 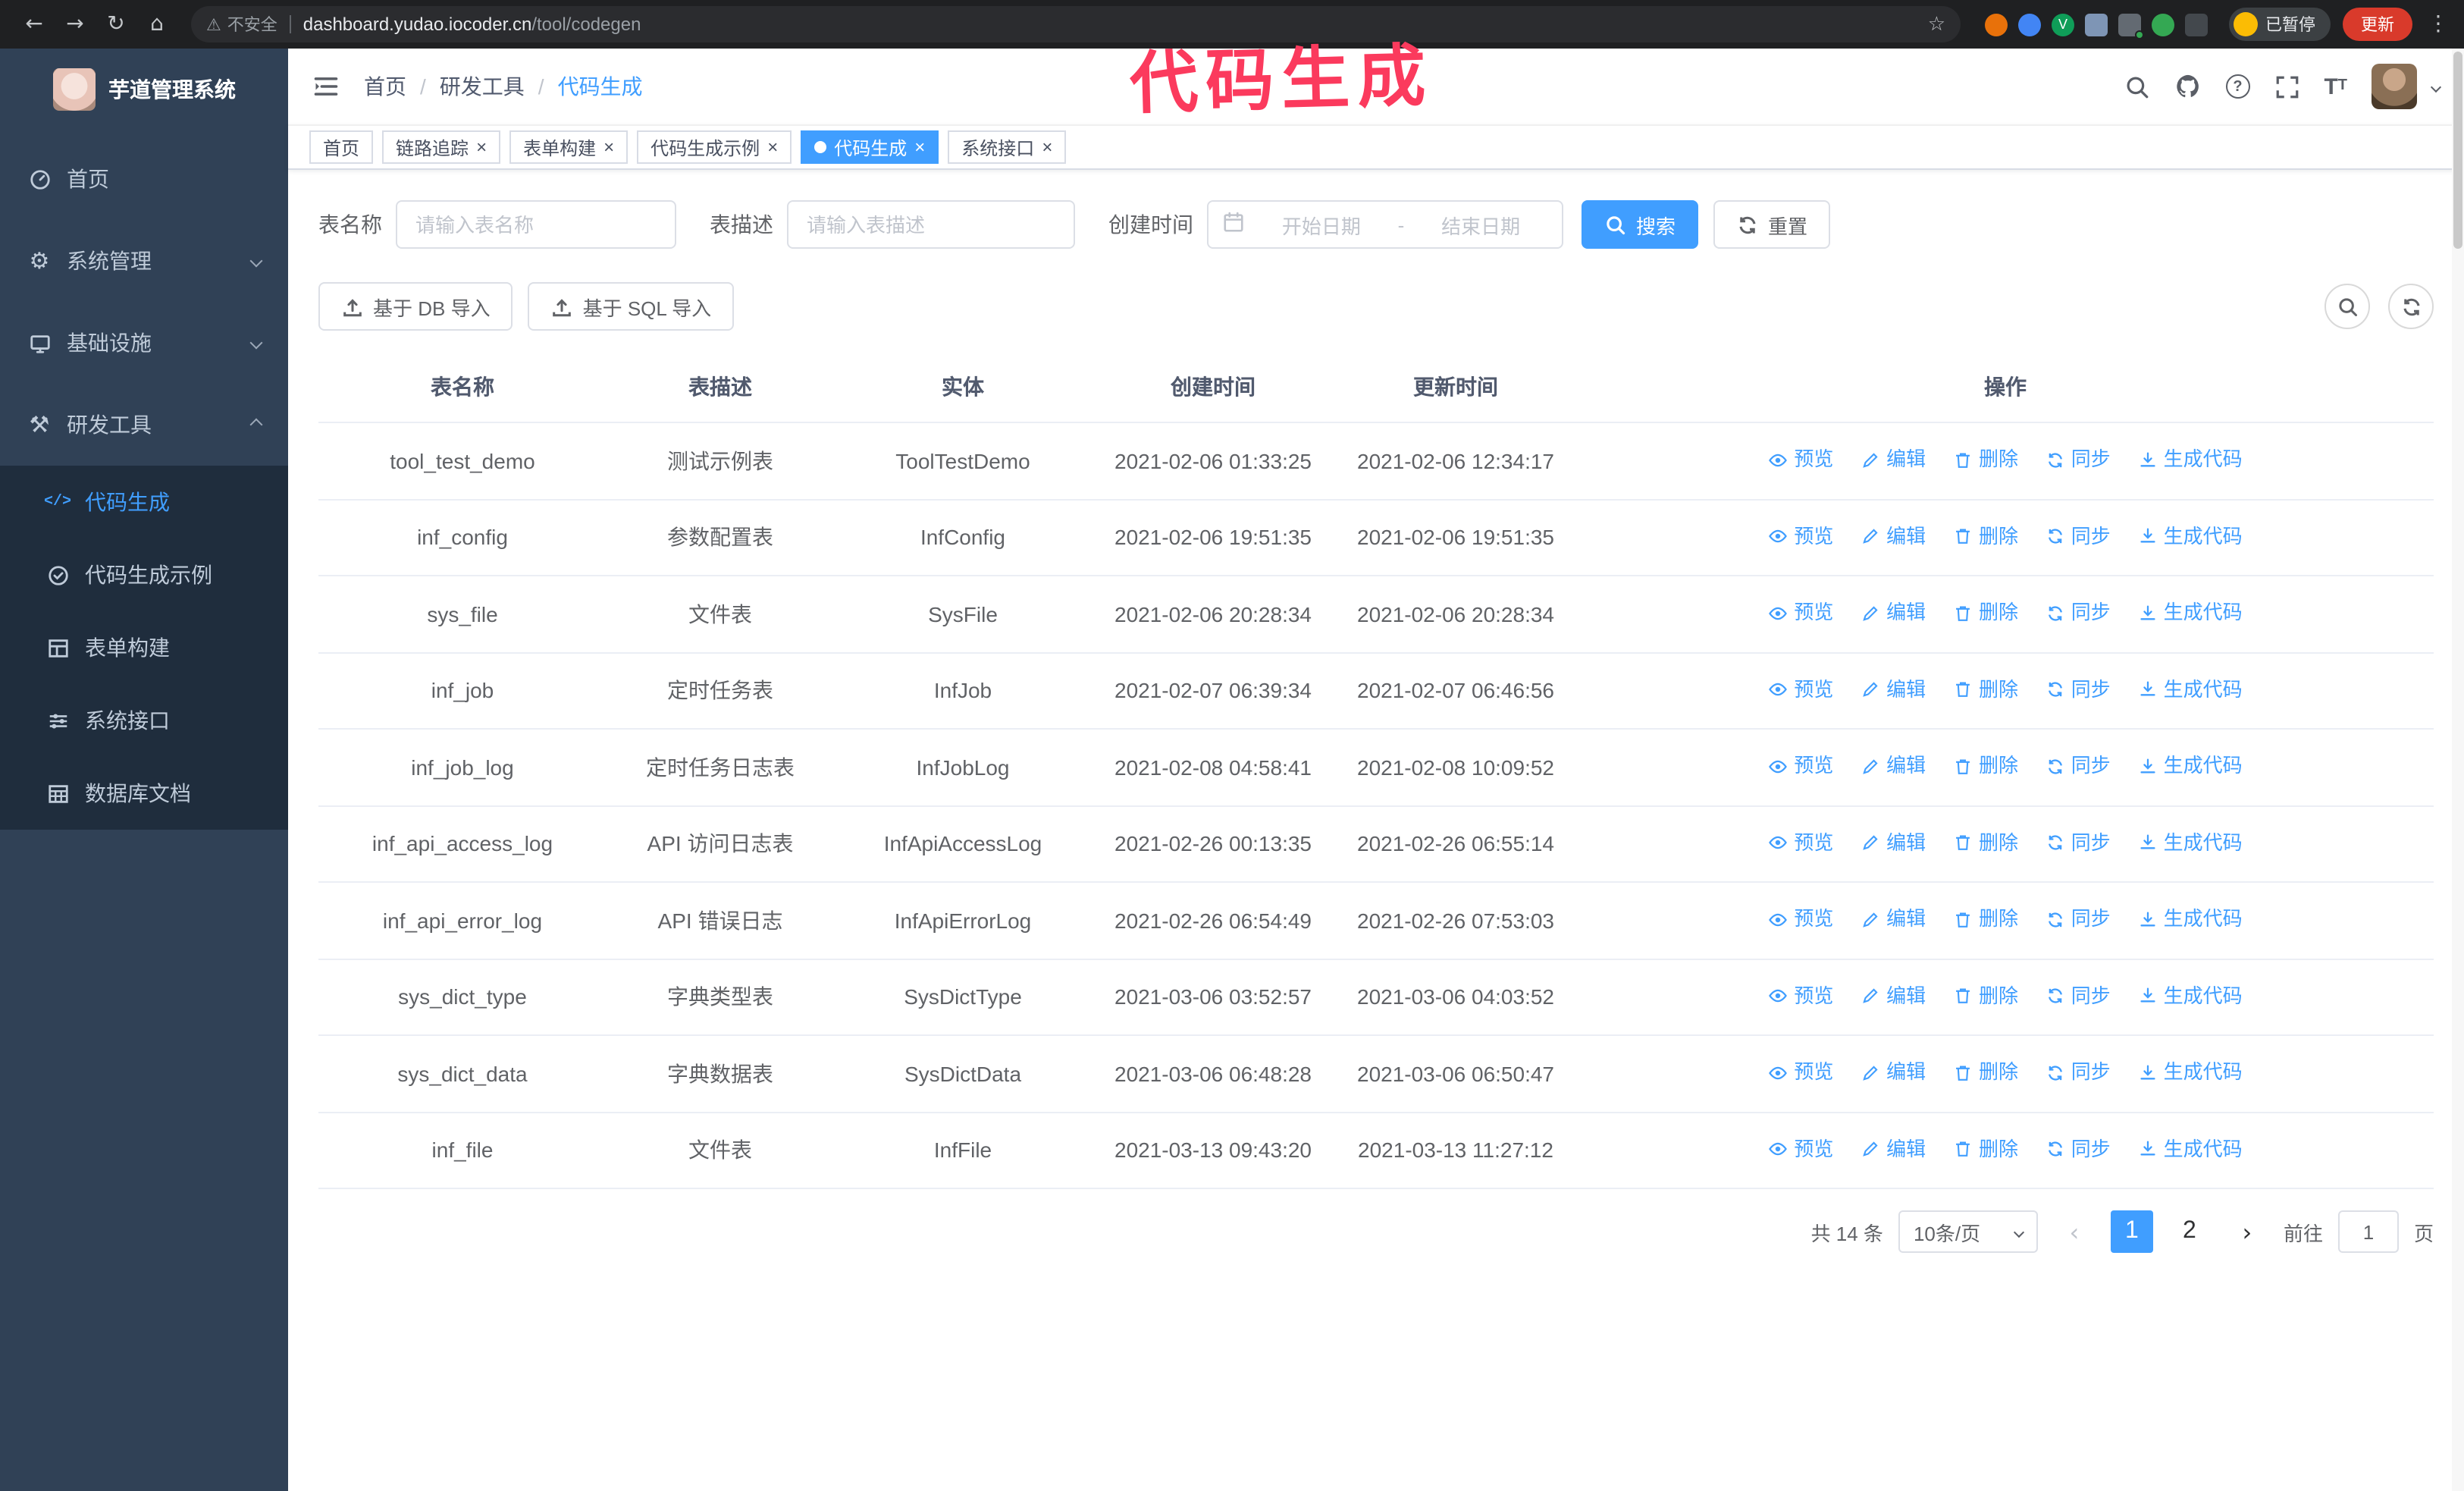 What do you see at coordinates (1936, 24) in the screenshot?
I see `bookmark-star-icon: ☆` at bounding box center [1936, 24].